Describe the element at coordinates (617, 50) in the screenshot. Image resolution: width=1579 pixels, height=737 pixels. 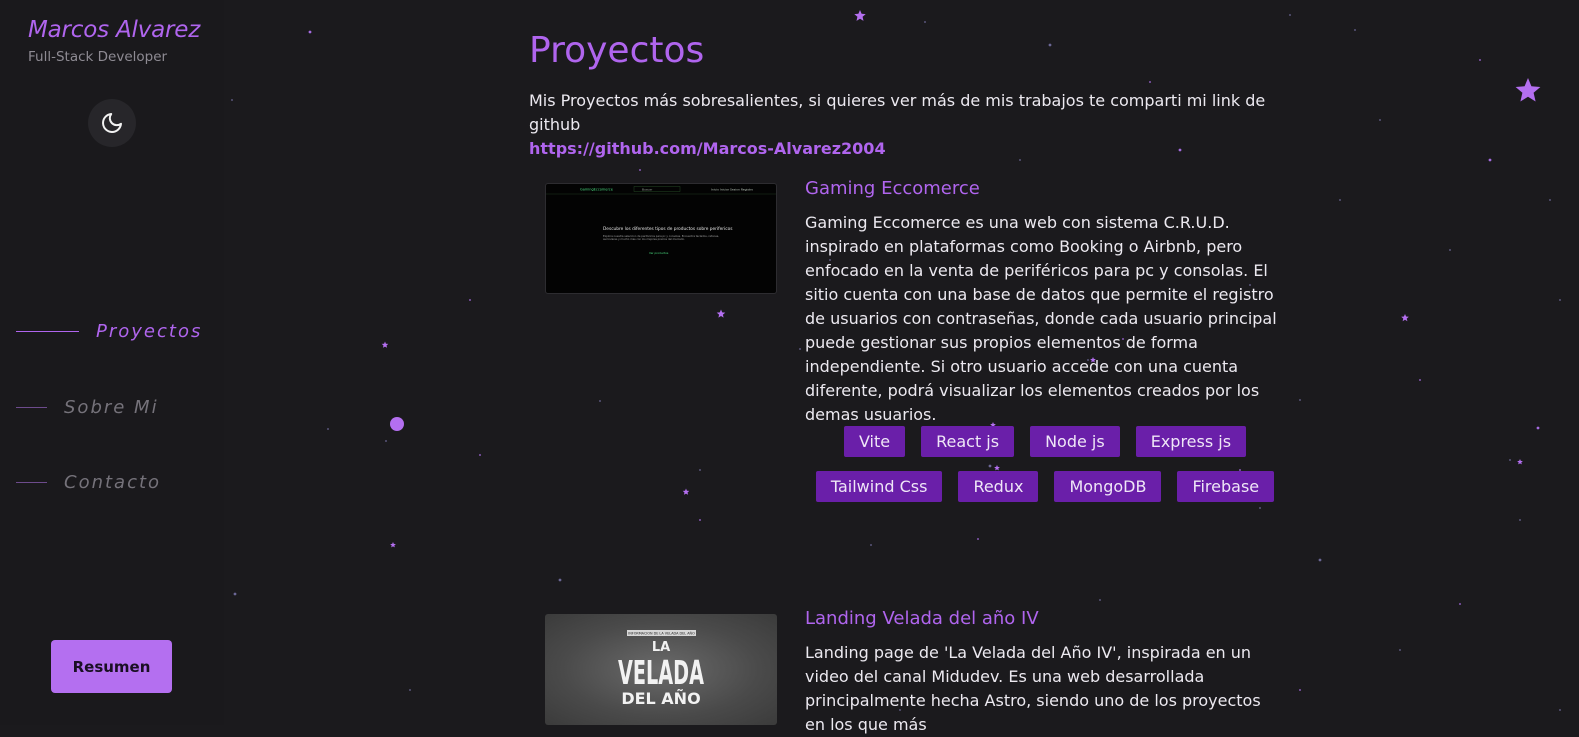
I see `page-title: Proyectos` at that location.